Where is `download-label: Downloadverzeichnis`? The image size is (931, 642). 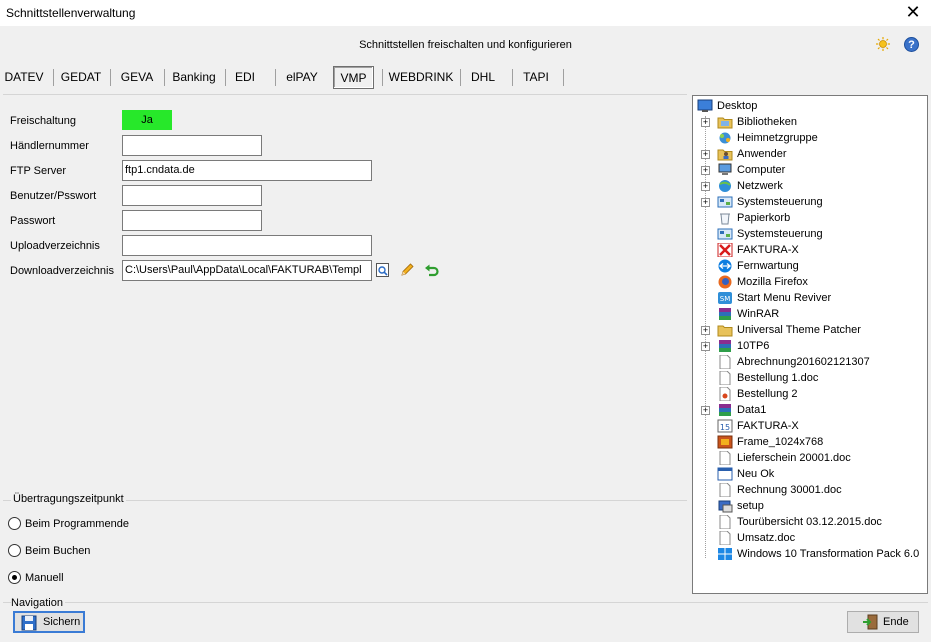
download-label: Downloadverzeichnis is located at coordinates (62, 271).